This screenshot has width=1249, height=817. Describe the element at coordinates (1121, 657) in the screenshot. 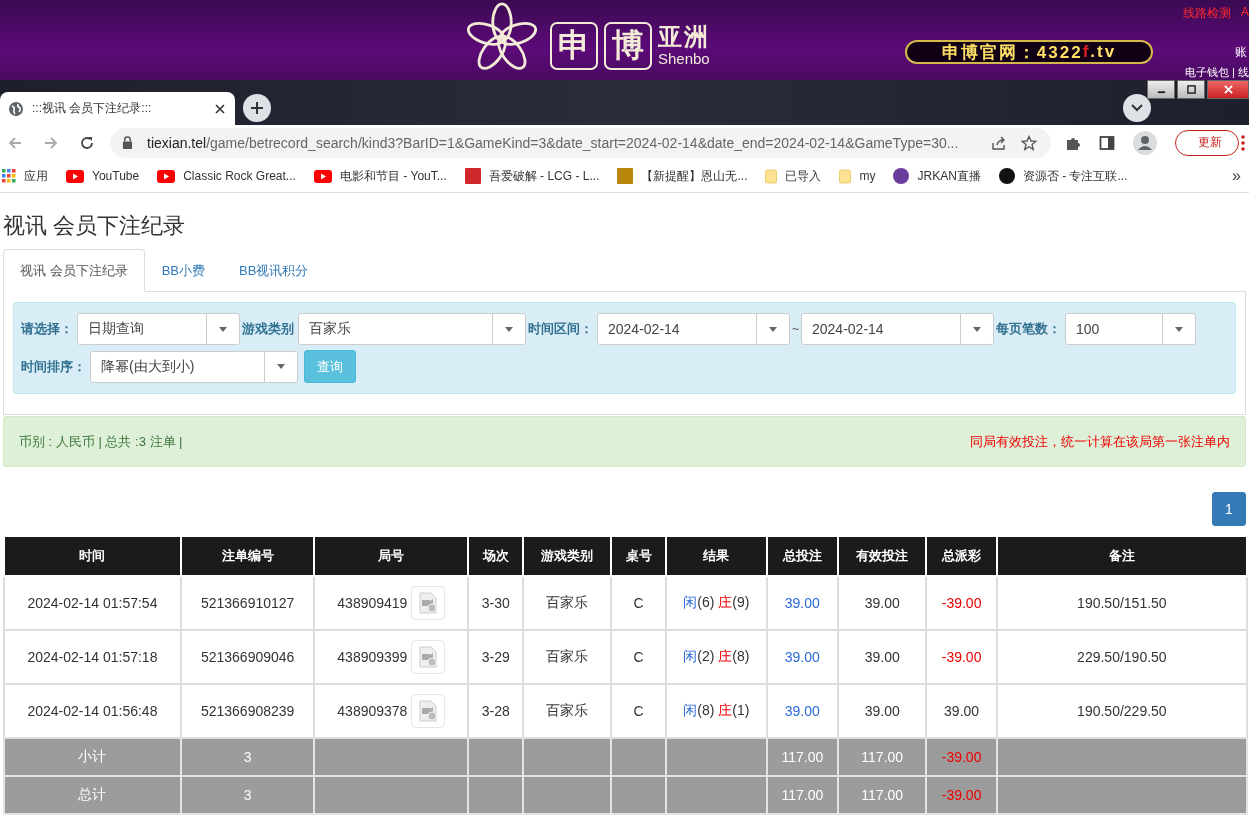

I see `table-cell: 229.50/190.50` at that location.